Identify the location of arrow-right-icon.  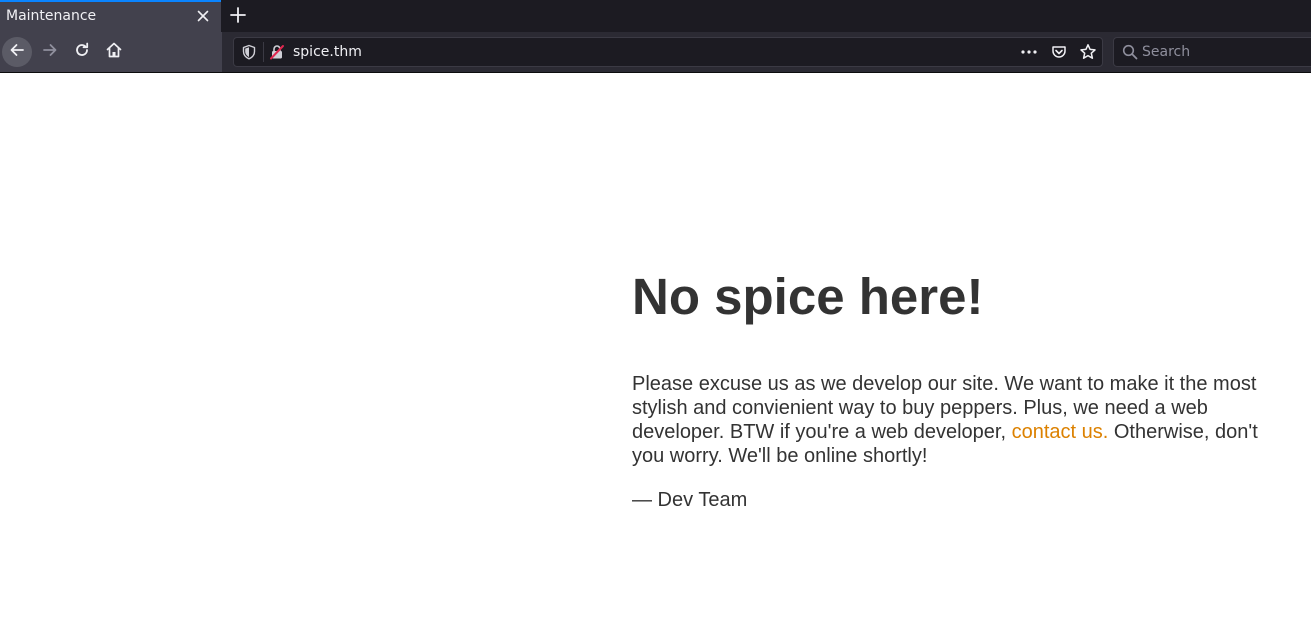
(50, 52).